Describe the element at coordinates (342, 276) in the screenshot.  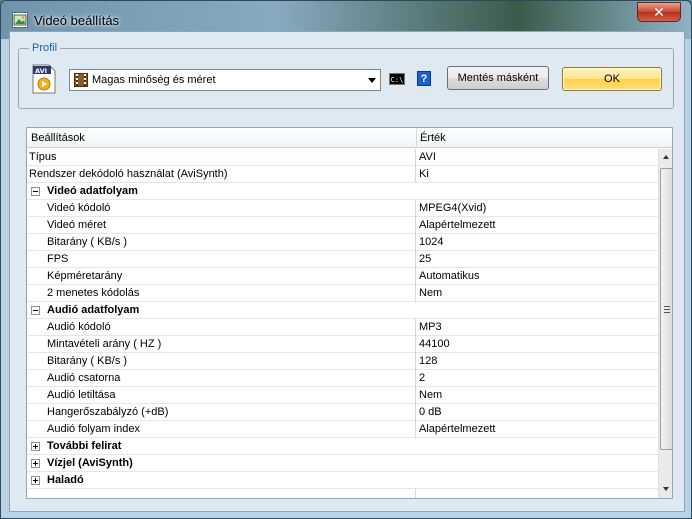
I see `table-row: Képméretarány Automatikus` at that location.